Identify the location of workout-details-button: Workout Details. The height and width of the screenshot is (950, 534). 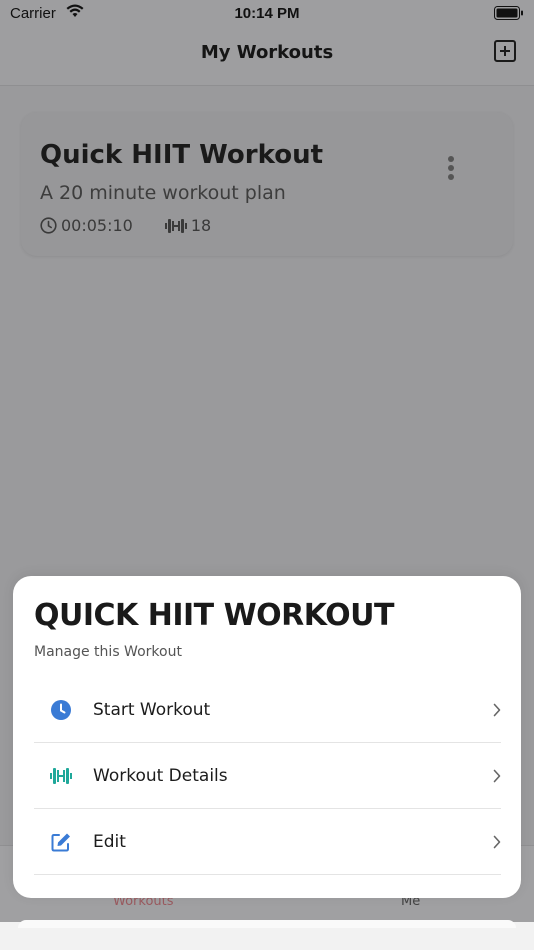
(267, 776).